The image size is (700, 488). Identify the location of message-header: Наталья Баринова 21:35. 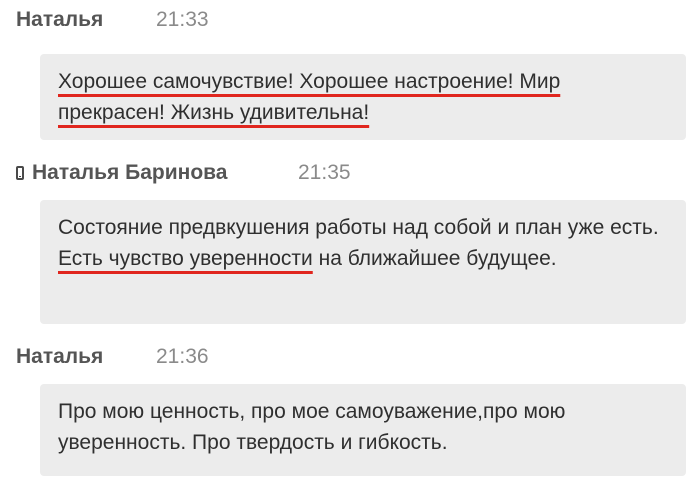
(196, 173).